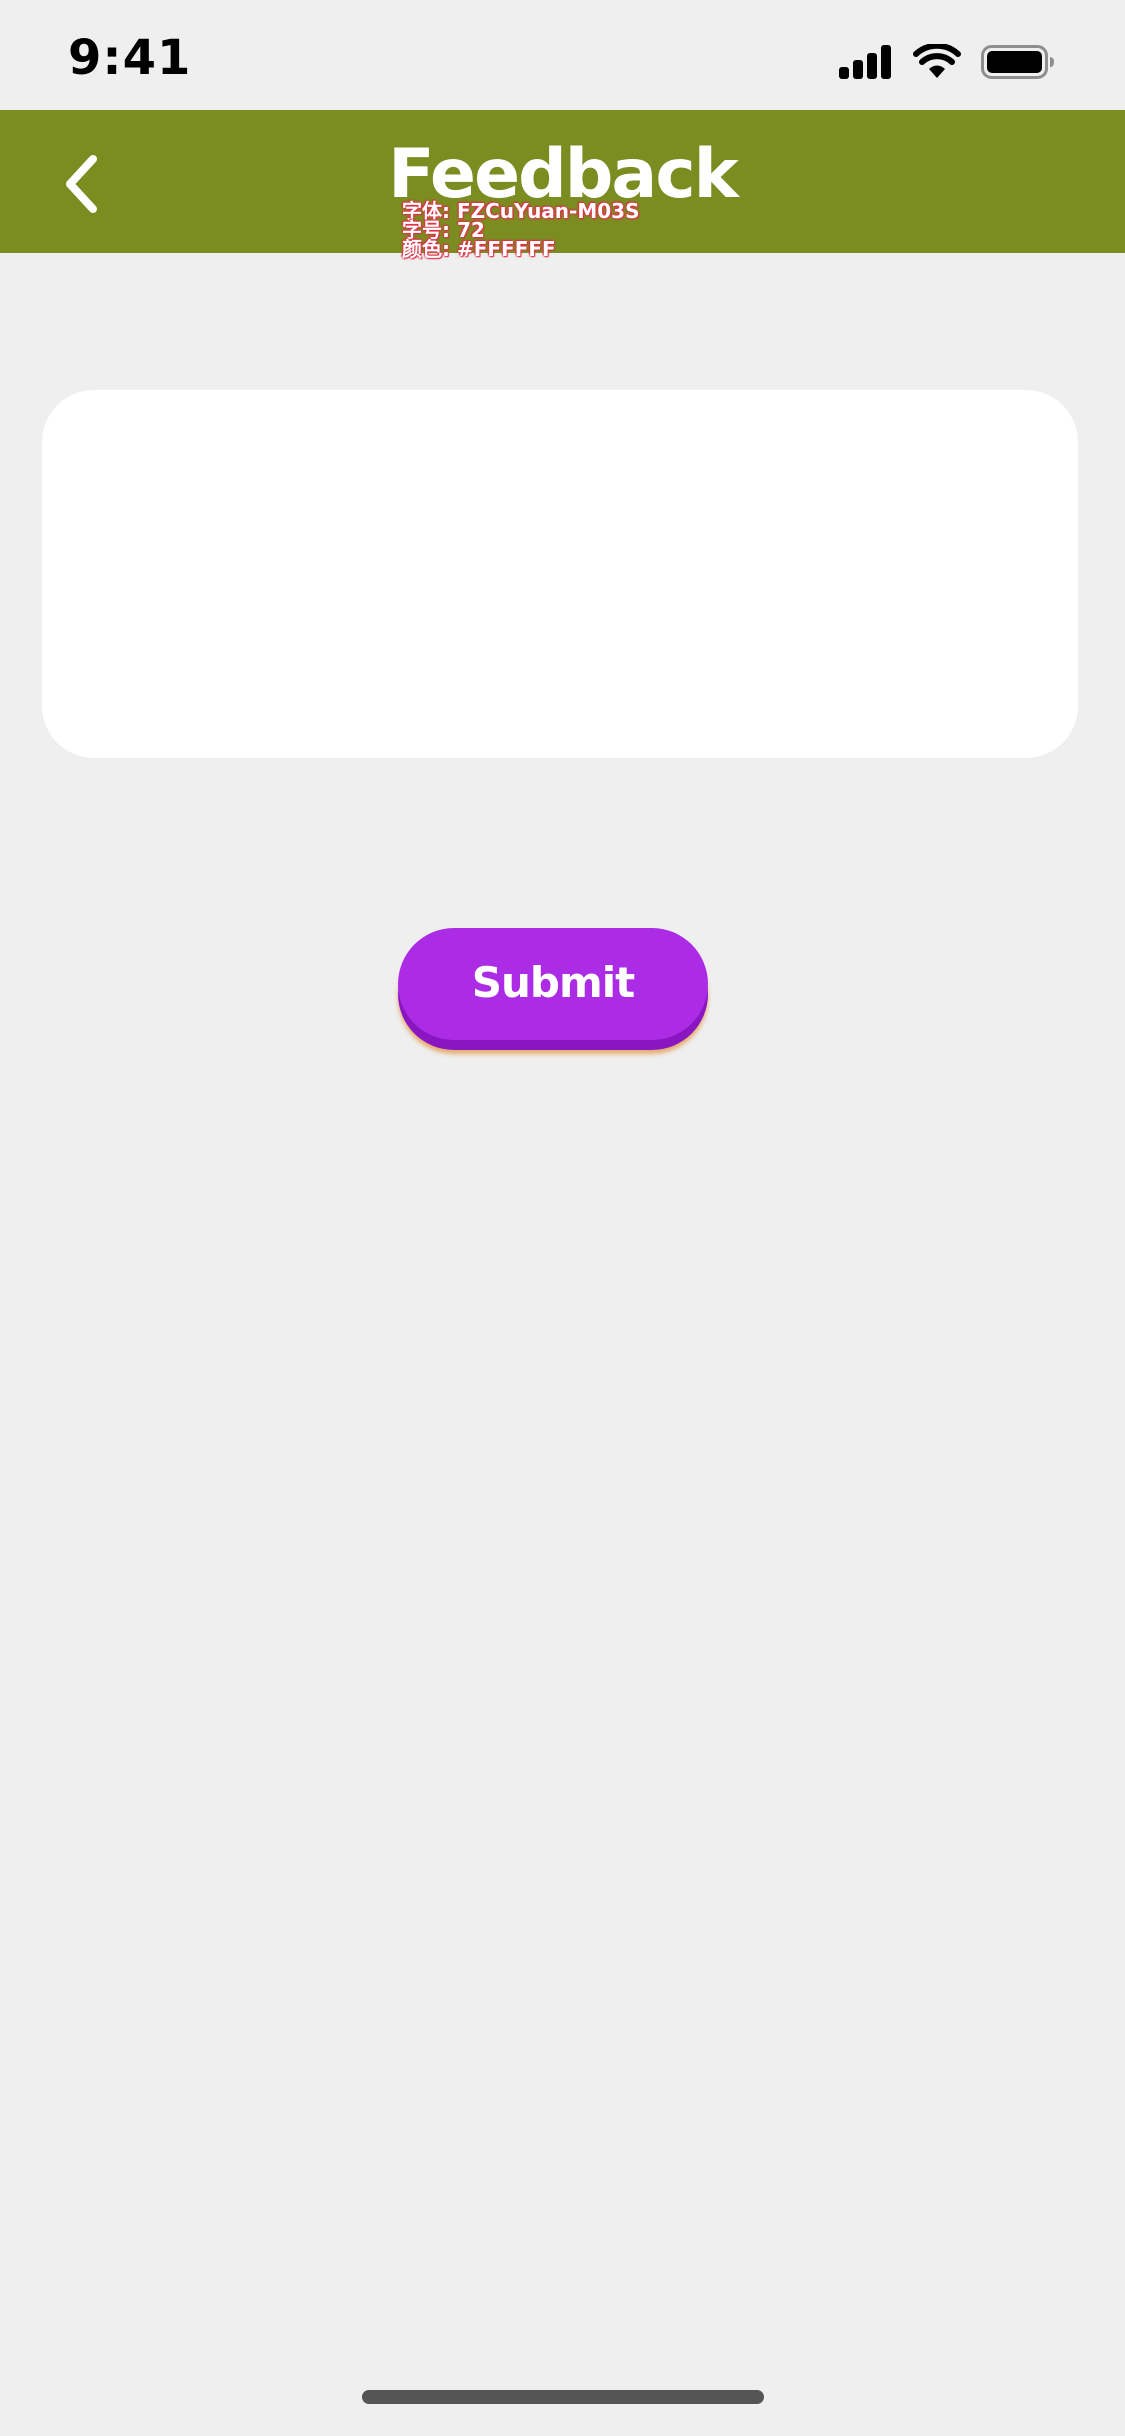 The height and width of the screenshot is (2436, 1125). I want to click on battery-icon, so click(1018, 62).